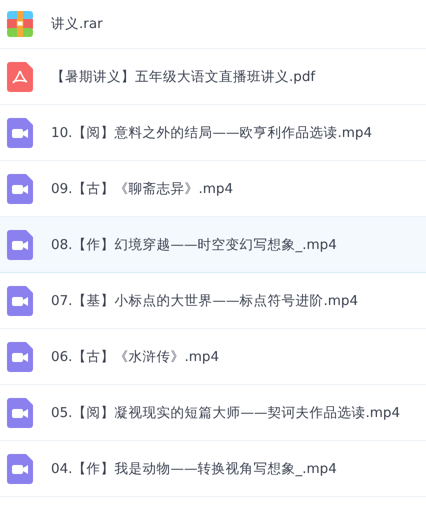 This screenshot has height=510, width=426. I want to click on file-row: 07.【基】小标点的大世界——标点符号进阶.mp4, so click(213, 301).